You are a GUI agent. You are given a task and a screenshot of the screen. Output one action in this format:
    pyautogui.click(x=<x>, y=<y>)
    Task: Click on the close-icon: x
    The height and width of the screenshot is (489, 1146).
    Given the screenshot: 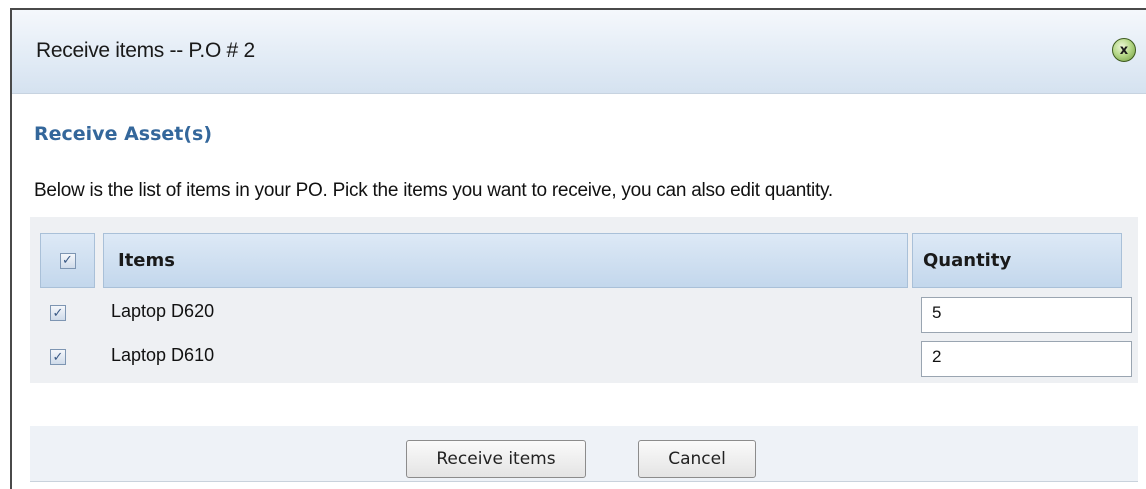 What is the action you would take?
    pyautogui.click(x=1124, y=50)
    